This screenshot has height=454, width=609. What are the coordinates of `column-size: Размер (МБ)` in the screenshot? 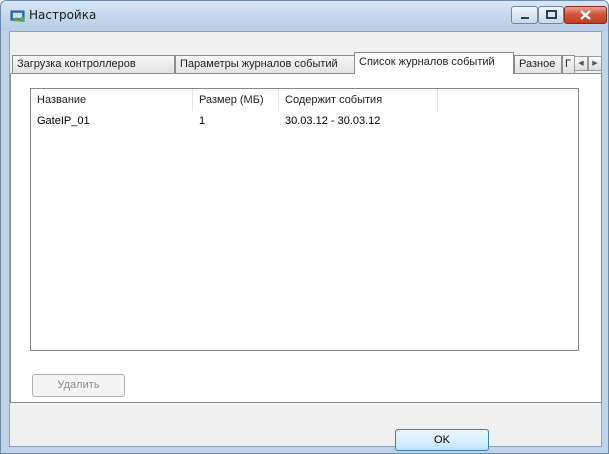 It's located at (236, 100).